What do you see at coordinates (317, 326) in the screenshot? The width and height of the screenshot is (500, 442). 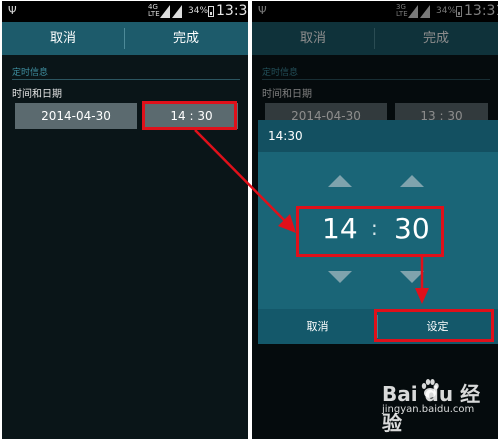 I see `dialog-cancel-button: 取消` at bounding box center [317, 326].